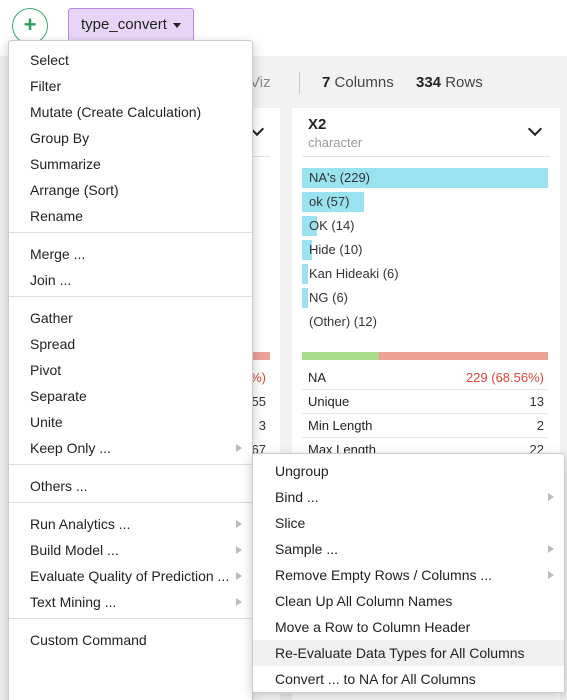 The width and height of the screenshot is (567, 700). What do you see at coordinates (408, 523) in the screenshot?
I see `submenu-item-slice: Slice` at bounding box center [408, 523].